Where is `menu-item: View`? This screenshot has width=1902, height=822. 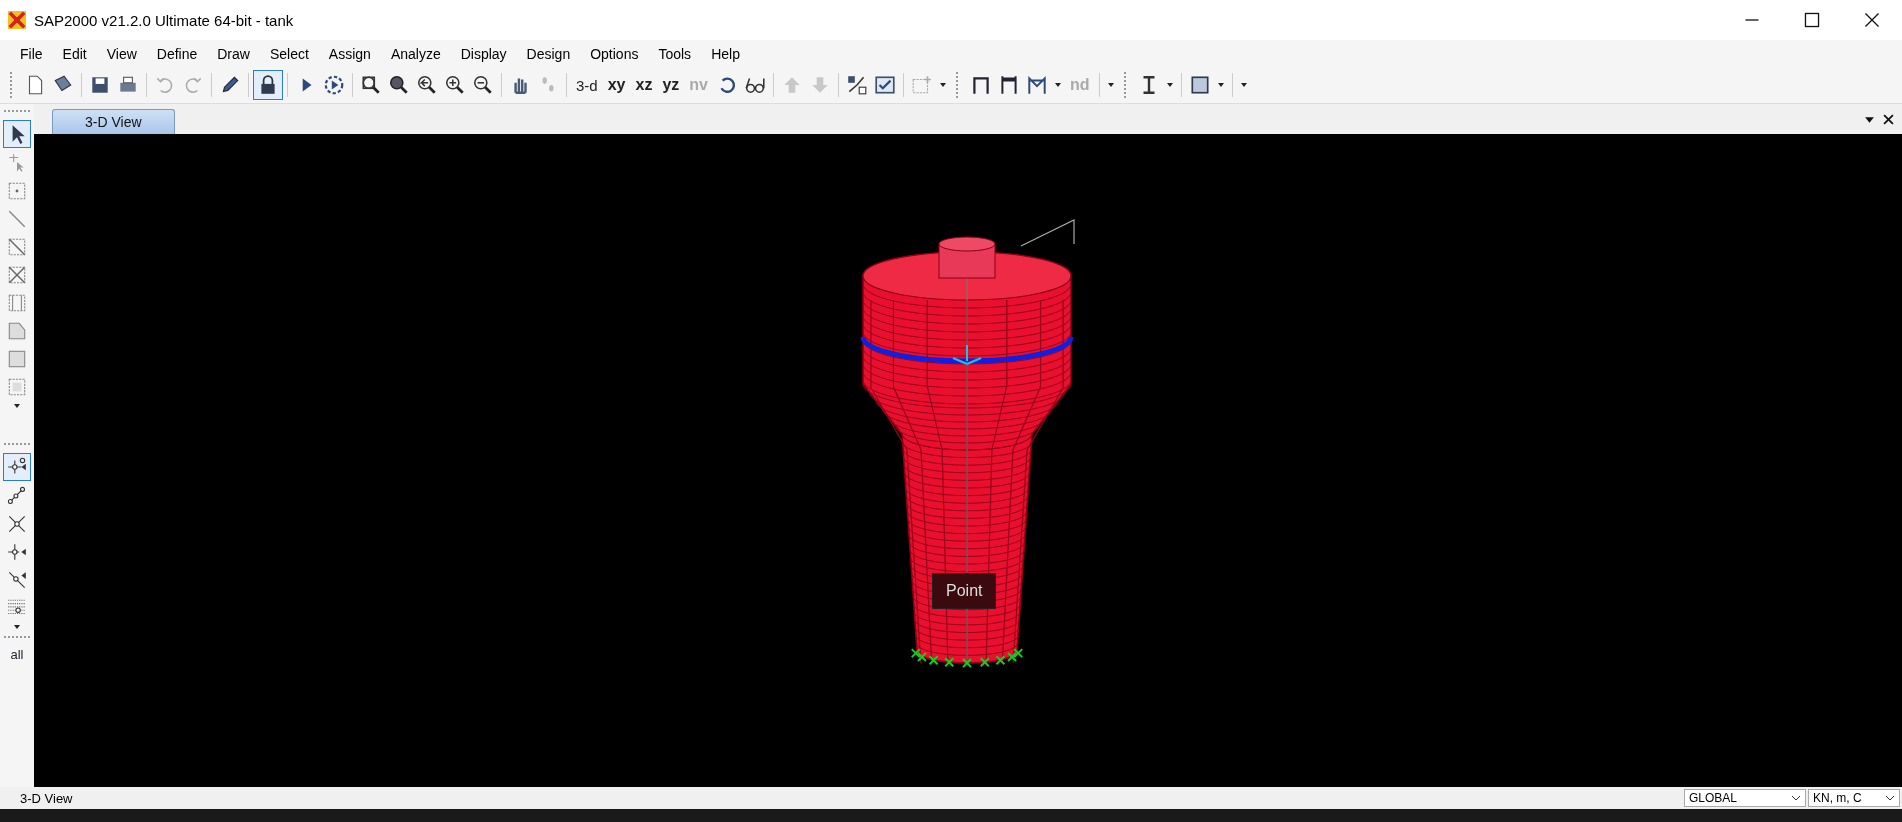 menu-item: View is located at coordinates (121, 53).